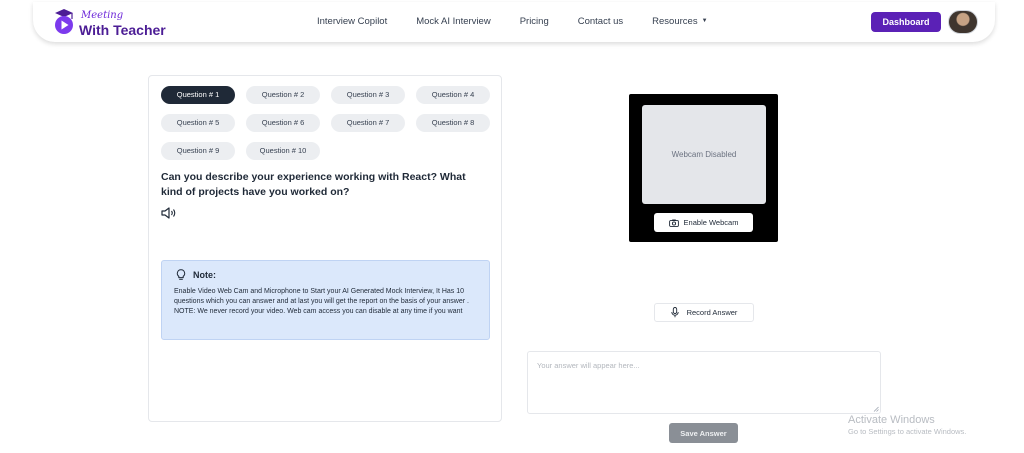  What do you see at coordinates (283, 123) in the screenshot?
I see `tab-question-6: Question # 6` at bounding box center [283, 123].